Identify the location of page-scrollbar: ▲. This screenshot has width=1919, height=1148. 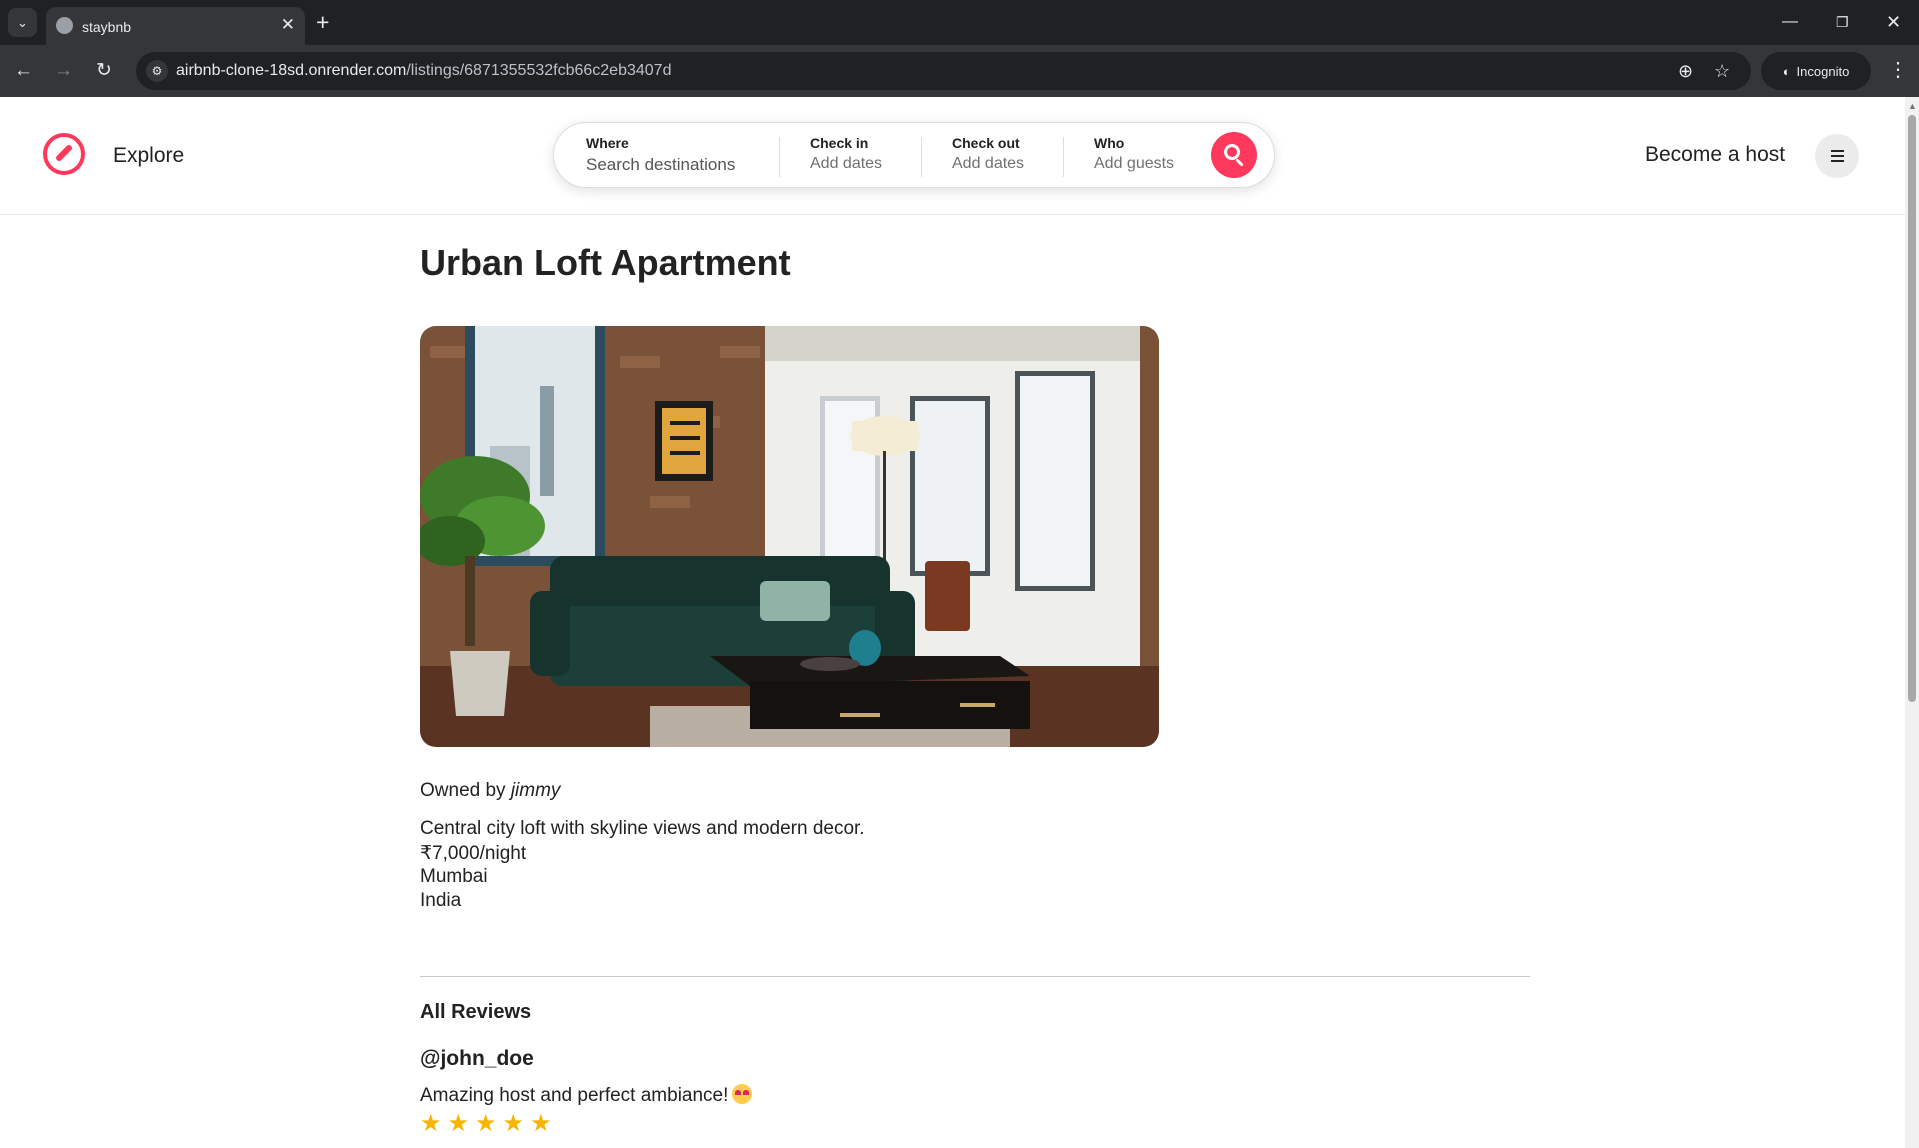
(1912, 622).